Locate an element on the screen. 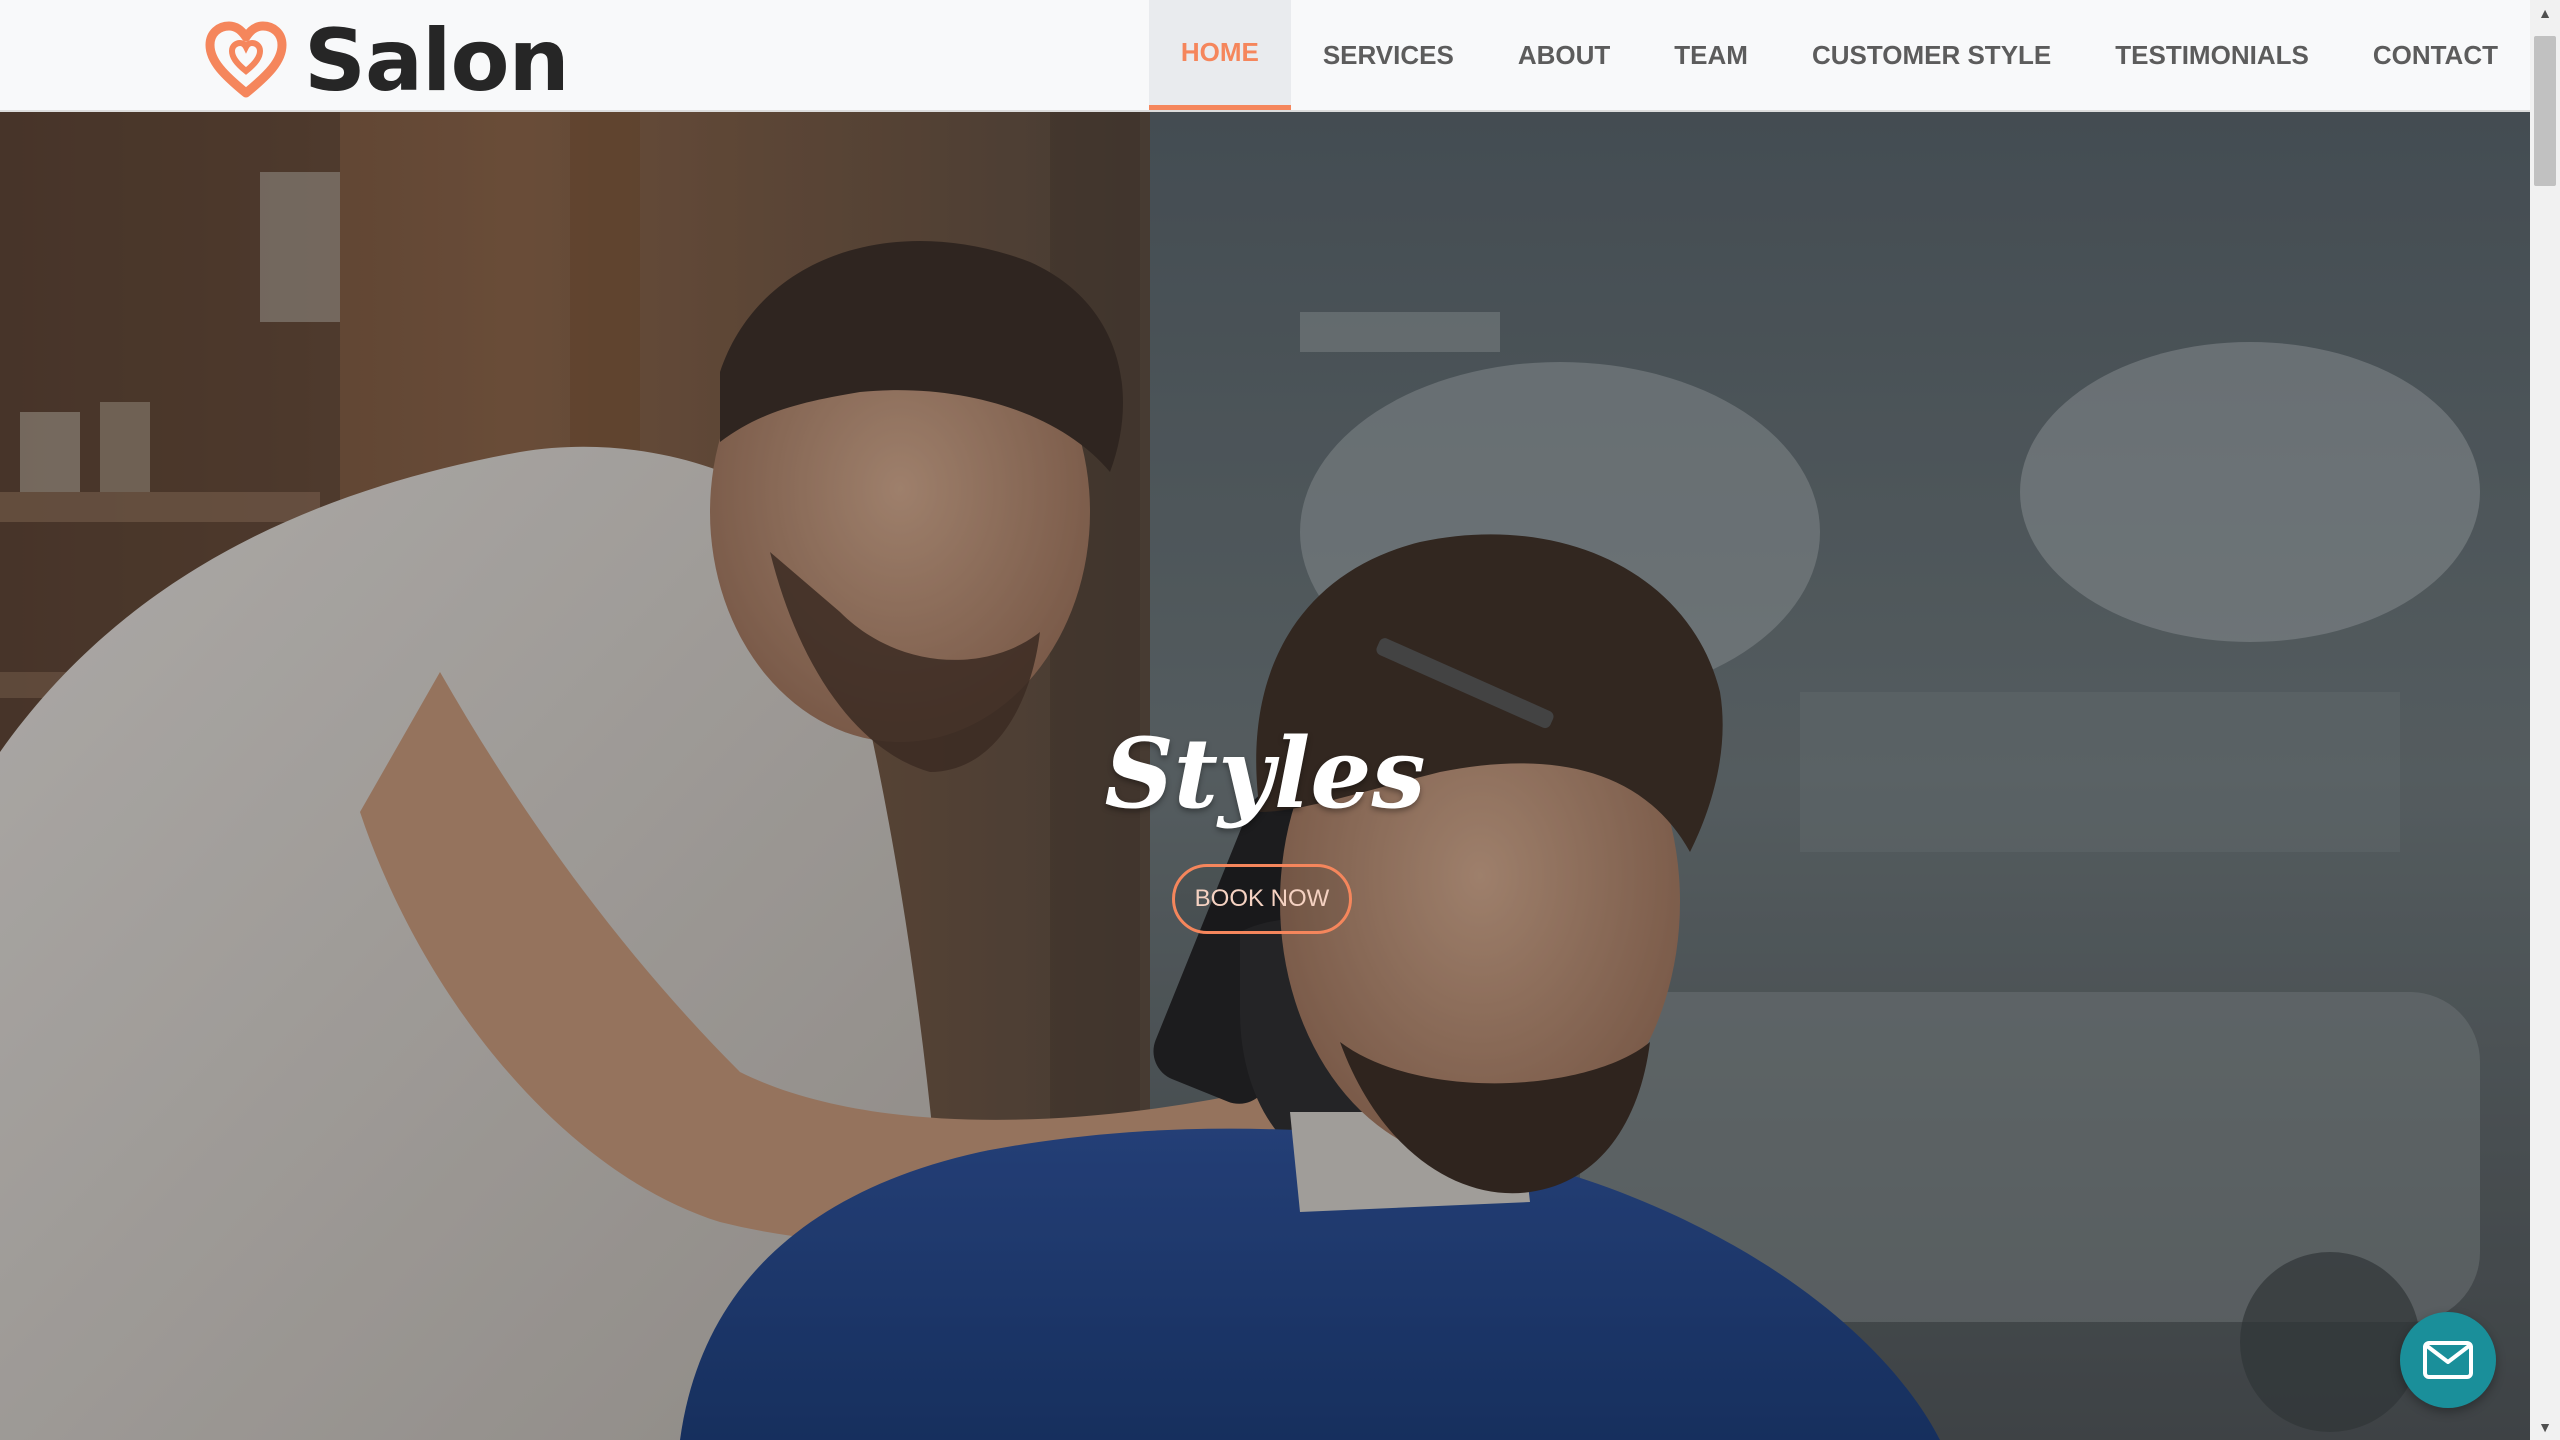 The width and height of the screenshot is (2560, 1440). brand-link: Salon is located at coordinates (387, 61).